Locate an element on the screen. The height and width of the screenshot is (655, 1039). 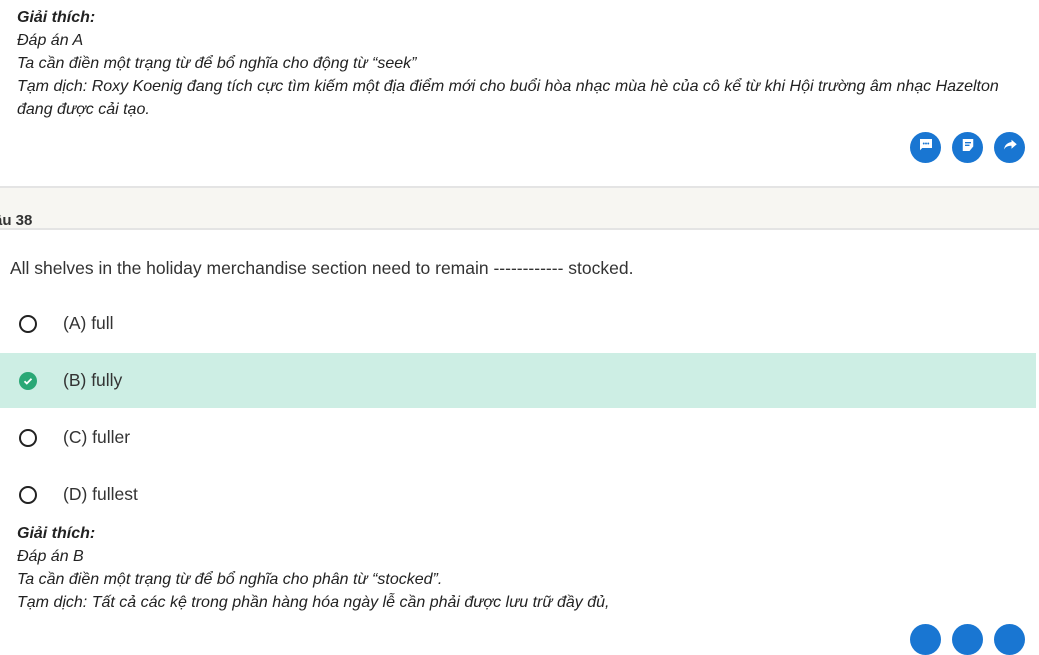
option-label: (D) fullest is located at coordinates (100, 494).